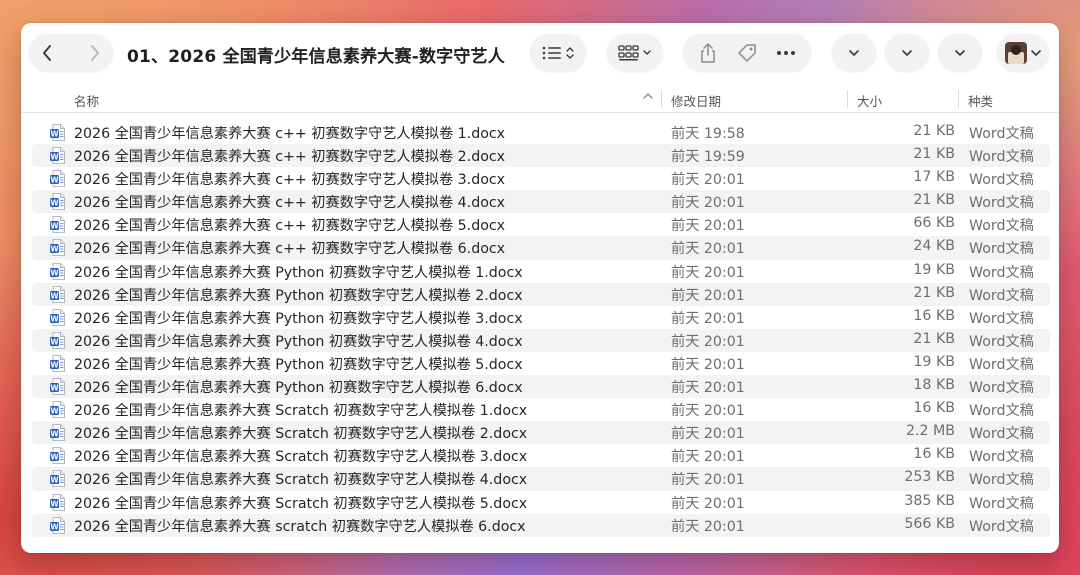 This screenshot has width=1080, height=575. I want to click on file-name: 2026 全国青少年信息素养大赛 c++ 初赛数字守艺人模拟卷 6.docx, so click(290, 249).